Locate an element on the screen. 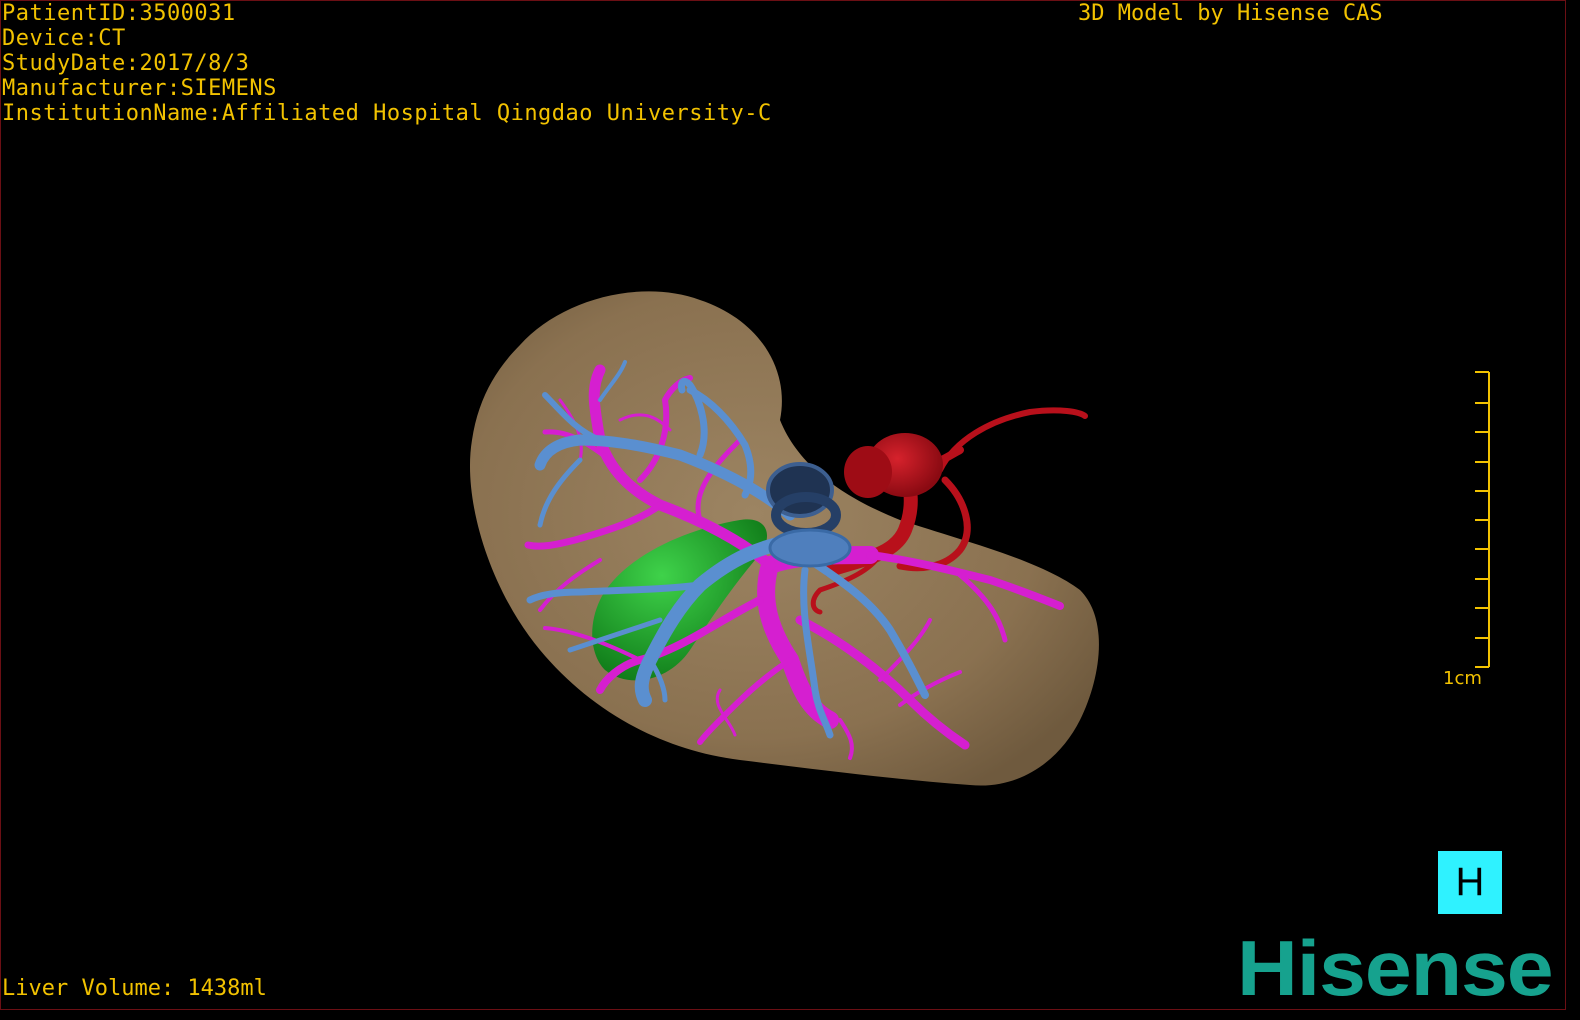 This screenshot has width=1580, height=1020. inferior-vena-cava is located at coordinates (809, 515).